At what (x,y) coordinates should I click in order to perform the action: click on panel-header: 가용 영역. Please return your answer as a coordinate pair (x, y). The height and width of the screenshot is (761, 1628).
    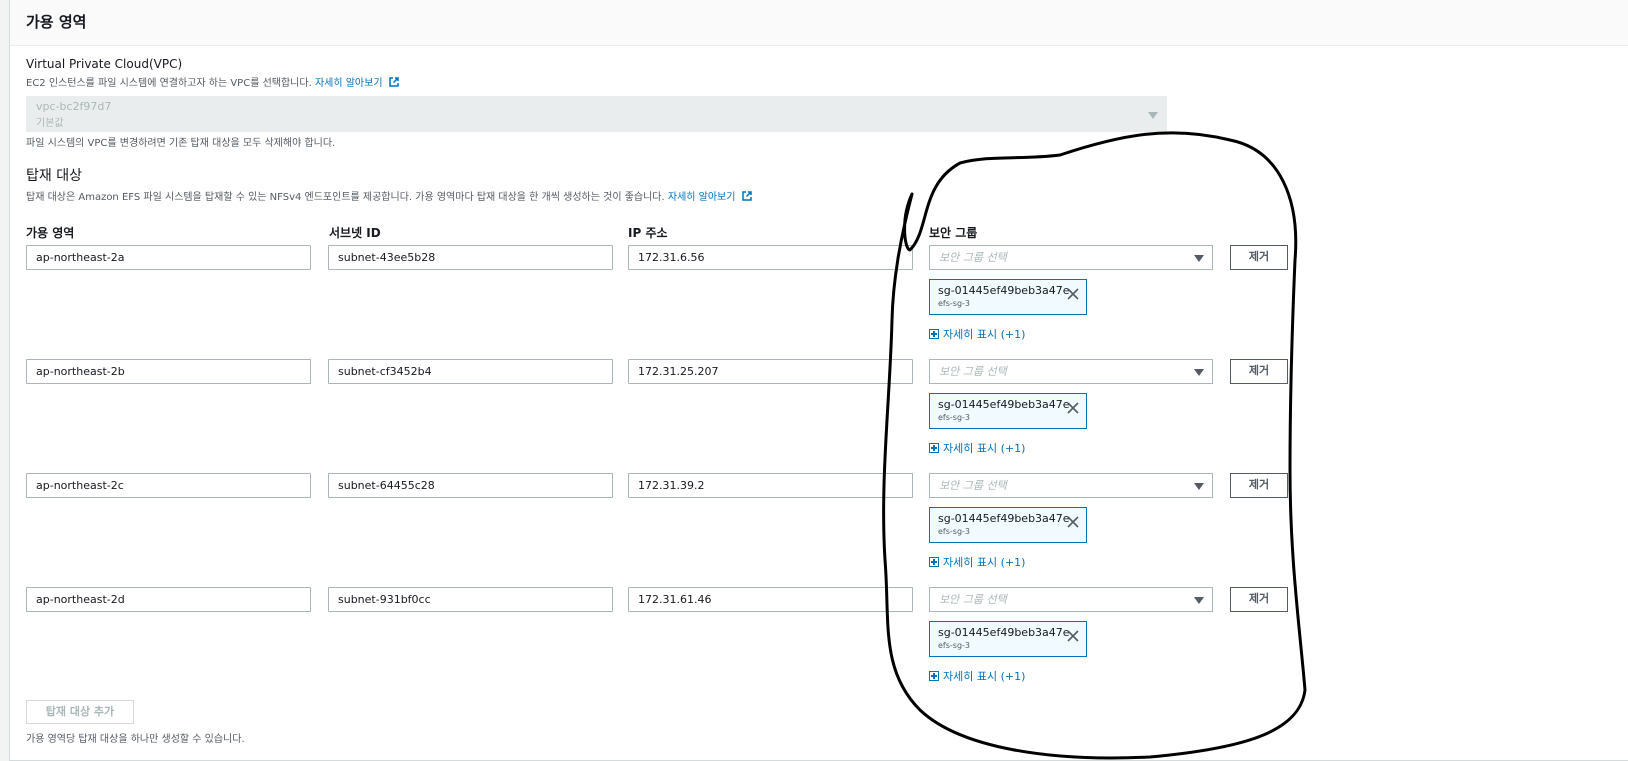
    Looking at the image, I should click on (819, 23).